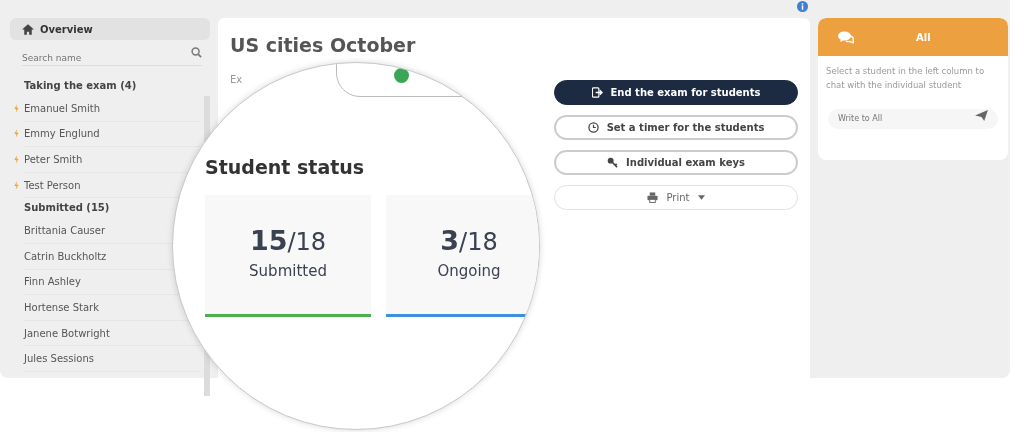 This screenshot has height=432, width=1024. What do you see at coordinates (237, 79) in the screenshot?
I see `field-label: Ex` at bounding box center [237, 79].